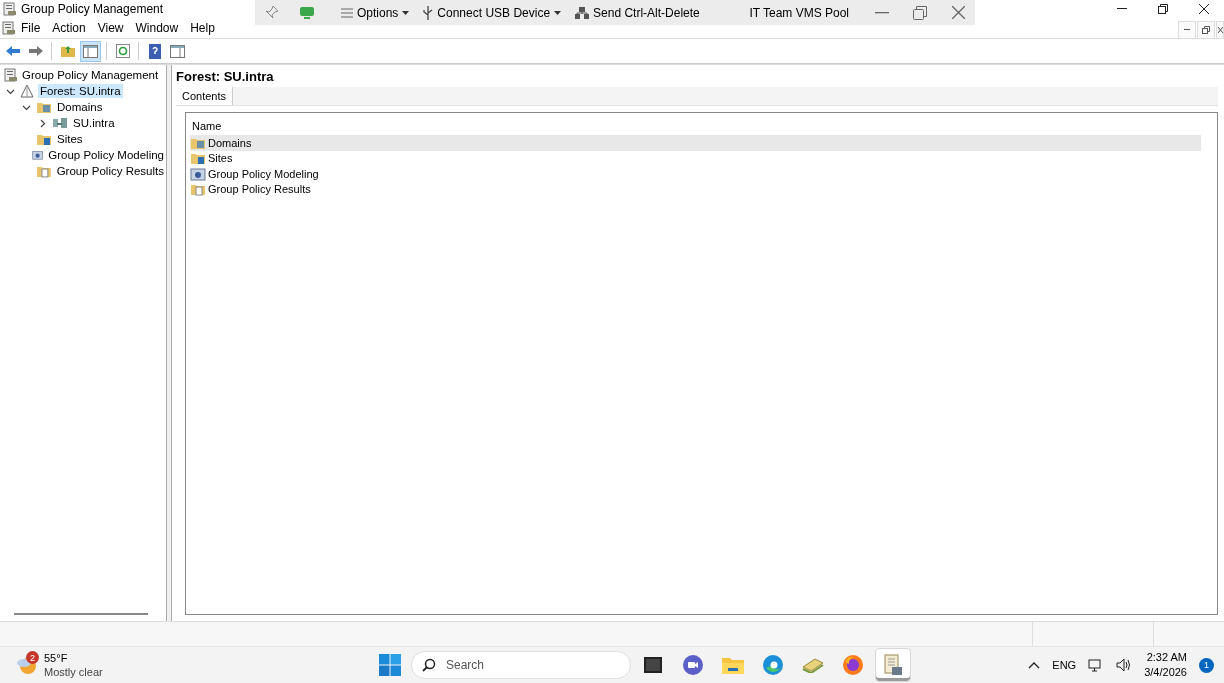 The image size is (1224, 683). What do you see at coordinates (31, 28) in the screenshot?
I see `menu-item: File` at bounding box center [31, 28].